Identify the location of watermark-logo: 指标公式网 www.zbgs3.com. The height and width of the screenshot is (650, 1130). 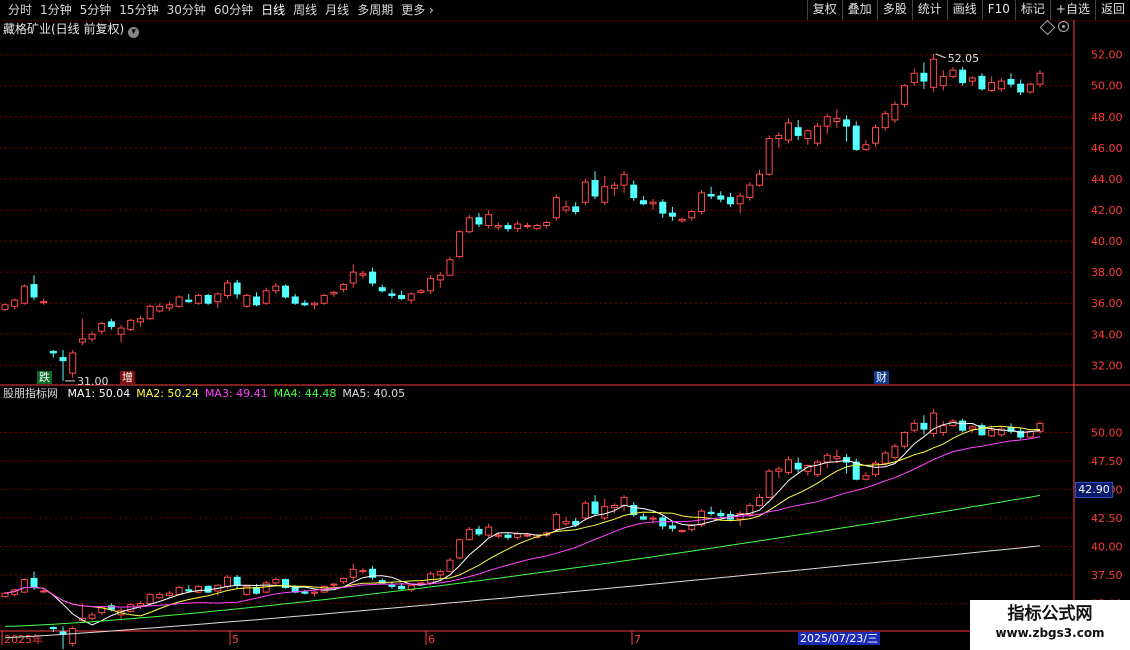
(1050, 625).